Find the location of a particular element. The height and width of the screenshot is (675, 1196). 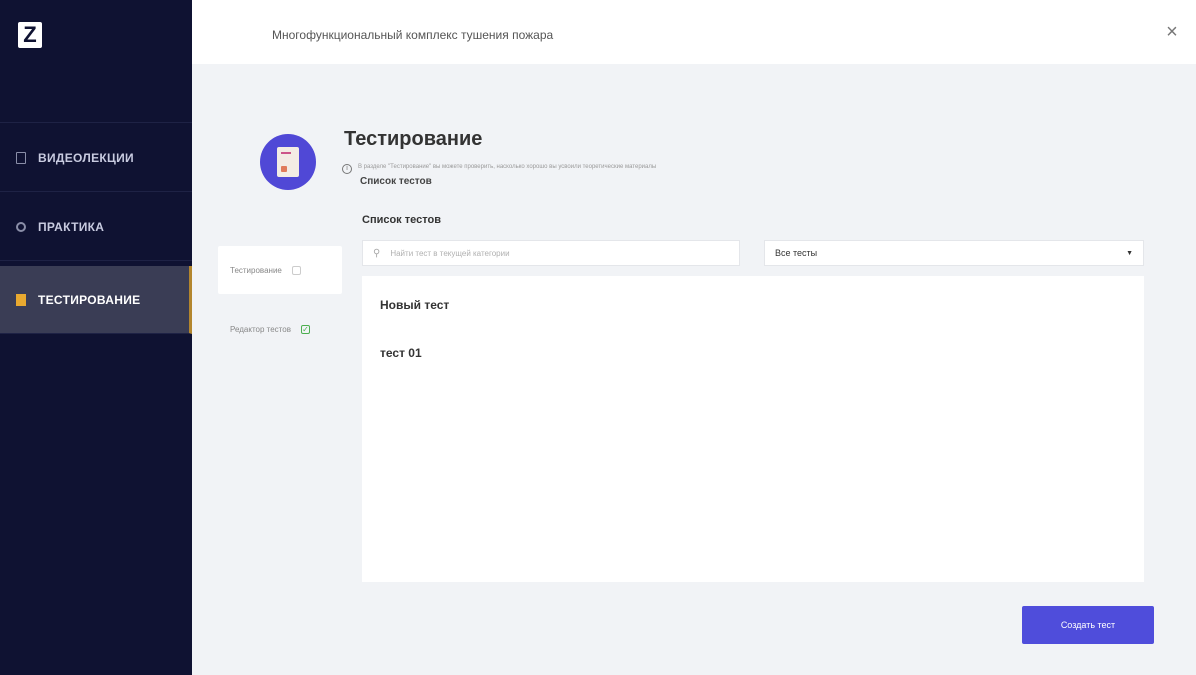

info-icon: i is located at coordinates (347, 169).